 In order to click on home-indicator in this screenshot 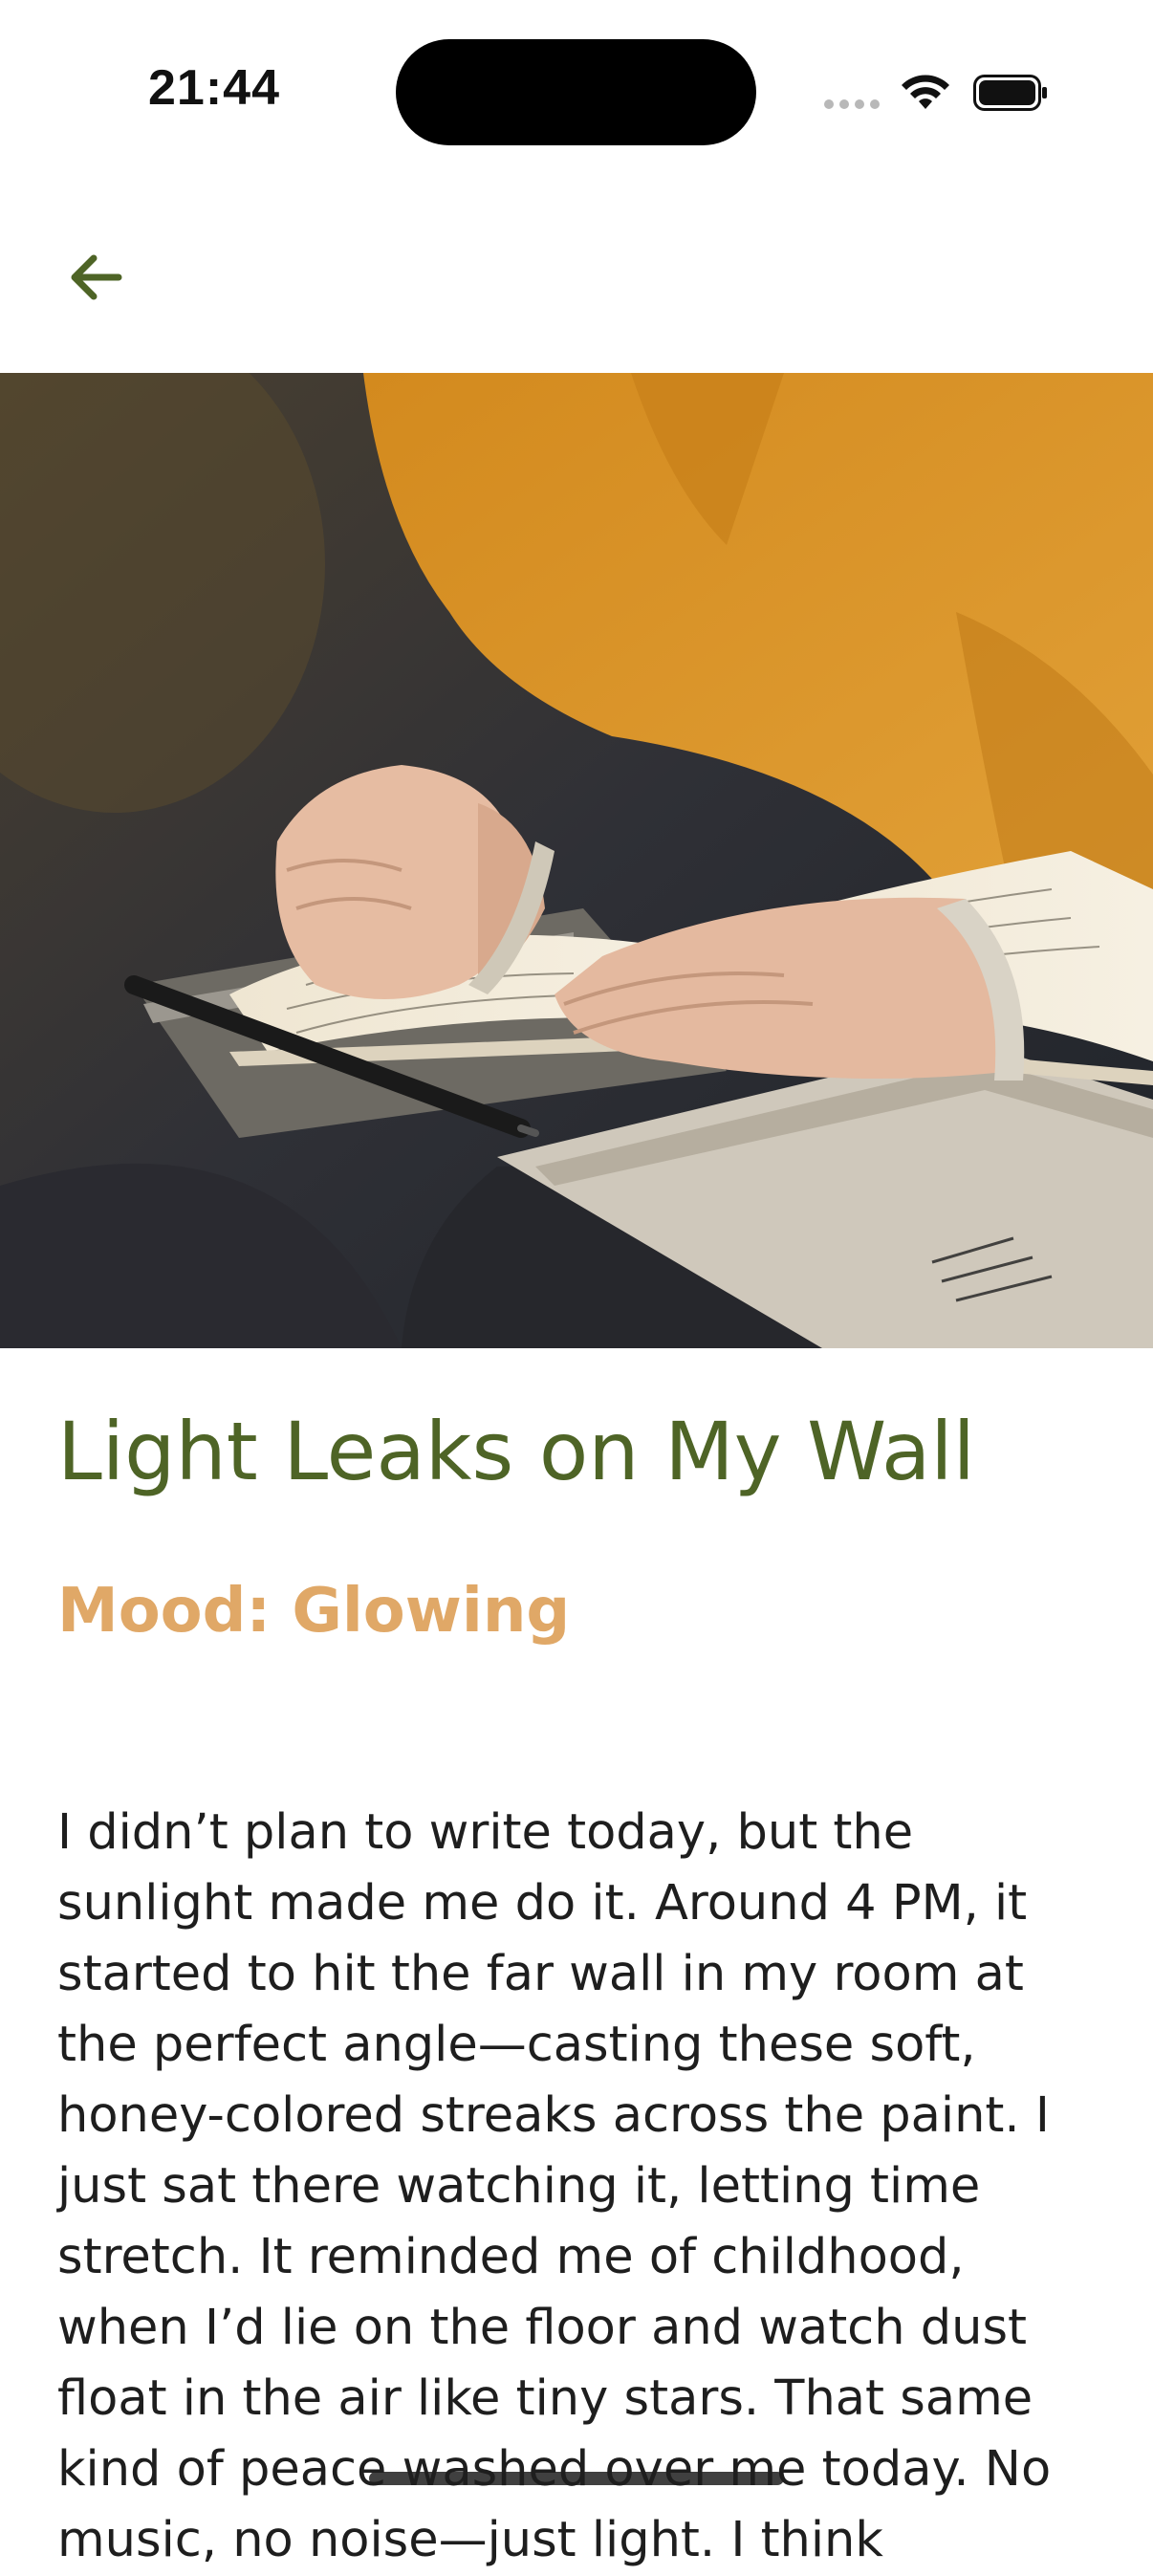, I will do `click(576, 2478)`.